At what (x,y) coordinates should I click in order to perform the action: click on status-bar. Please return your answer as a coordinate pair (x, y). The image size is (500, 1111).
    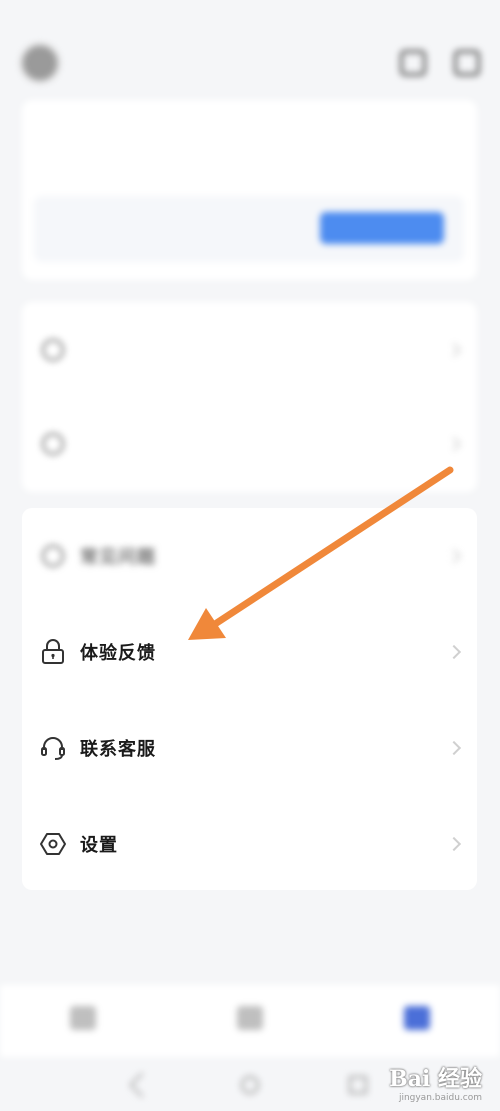
    Looking at the image, I should click on (250, 17).